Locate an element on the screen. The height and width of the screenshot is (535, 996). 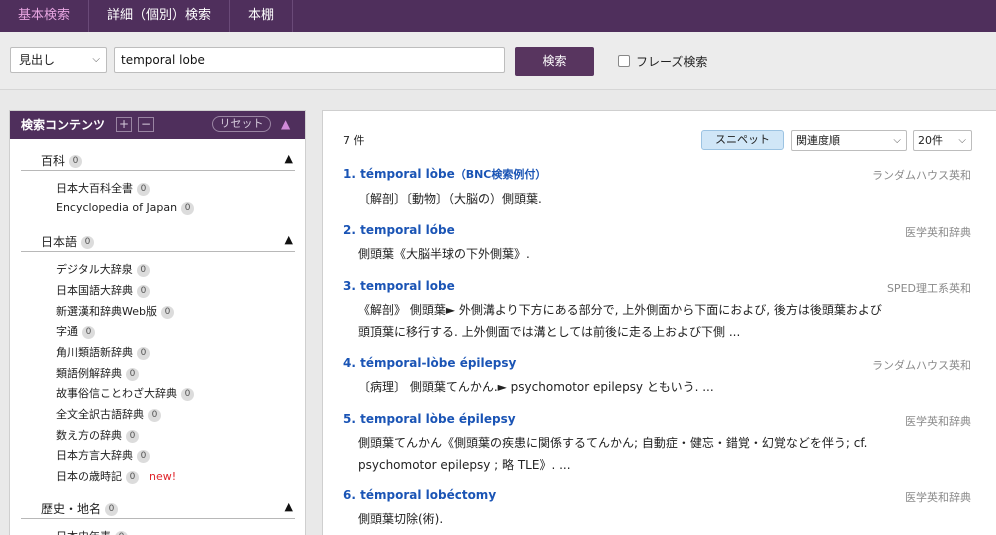
category-row: 日本語 0 ▲ is located at coordinates (158, 240).